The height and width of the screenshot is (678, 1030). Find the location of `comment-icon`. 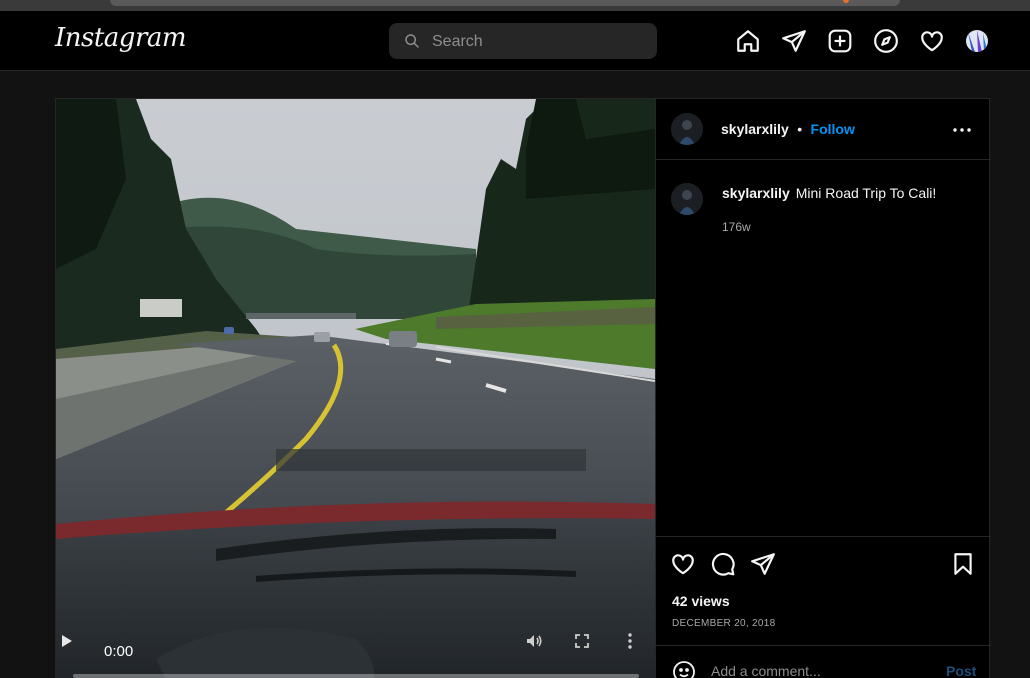

comment-icon is located at coordinates (723, 564).